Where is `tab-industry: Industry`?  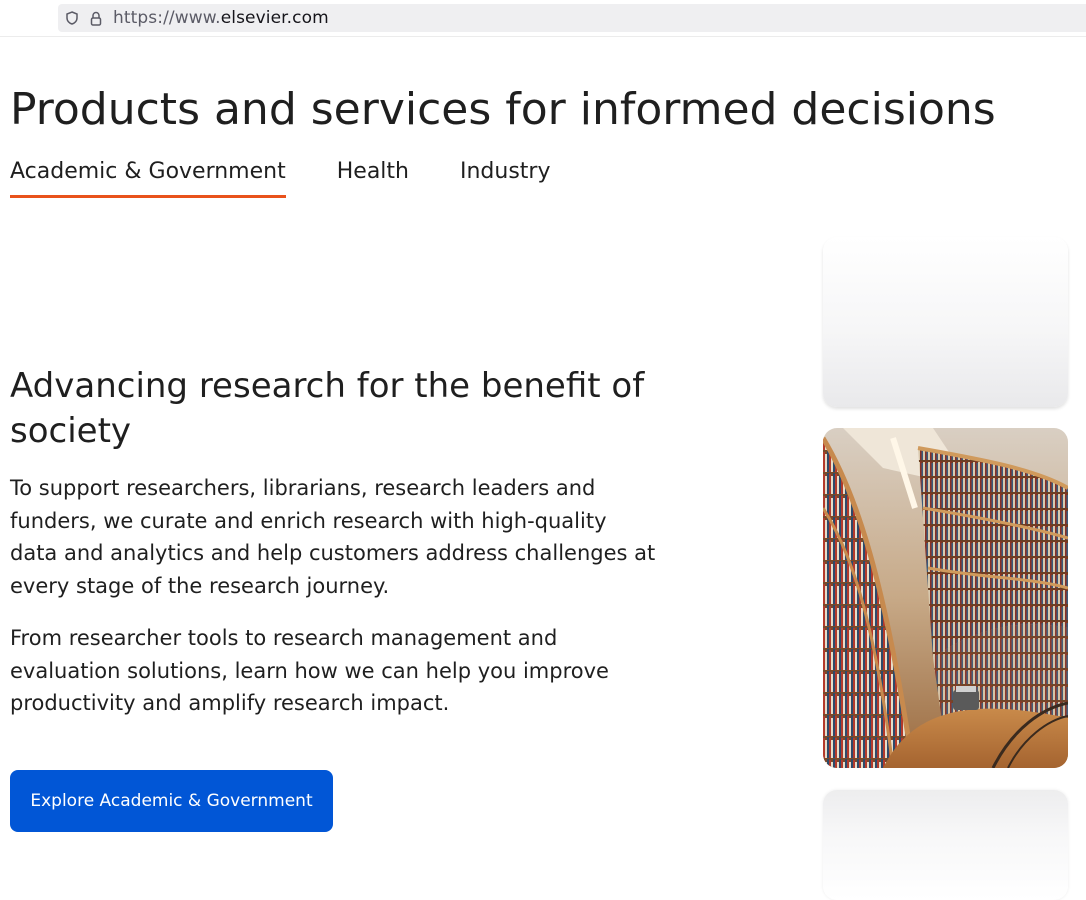 tab-industry: Industry is located at coordinates (505, 178).